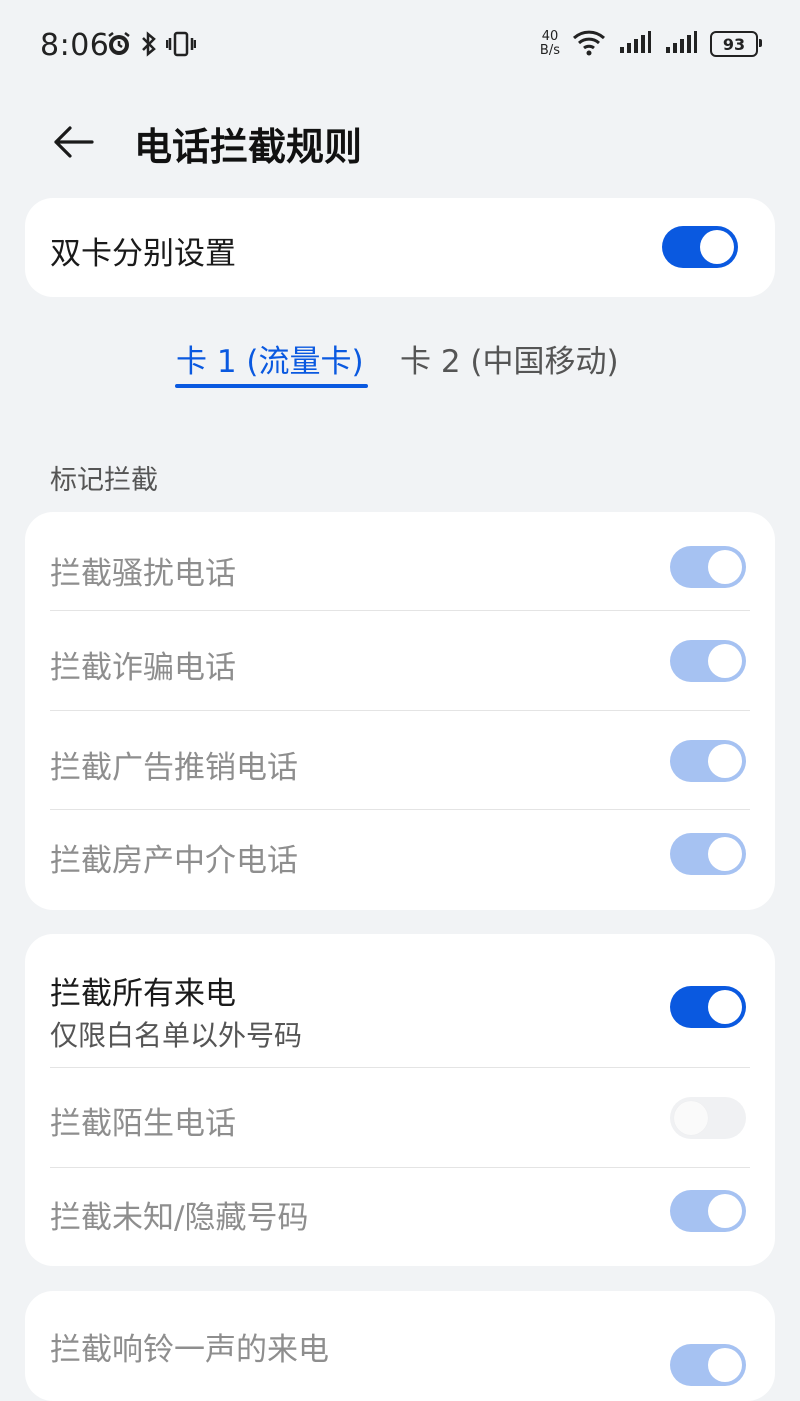 This screenshot has width=800, height=1401. I want to click on net-speed-value: 40, so click(550, 36).